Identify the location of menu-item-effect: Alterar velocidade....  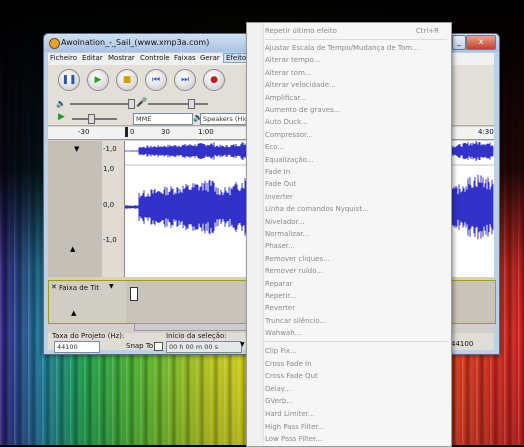
(300, 85).